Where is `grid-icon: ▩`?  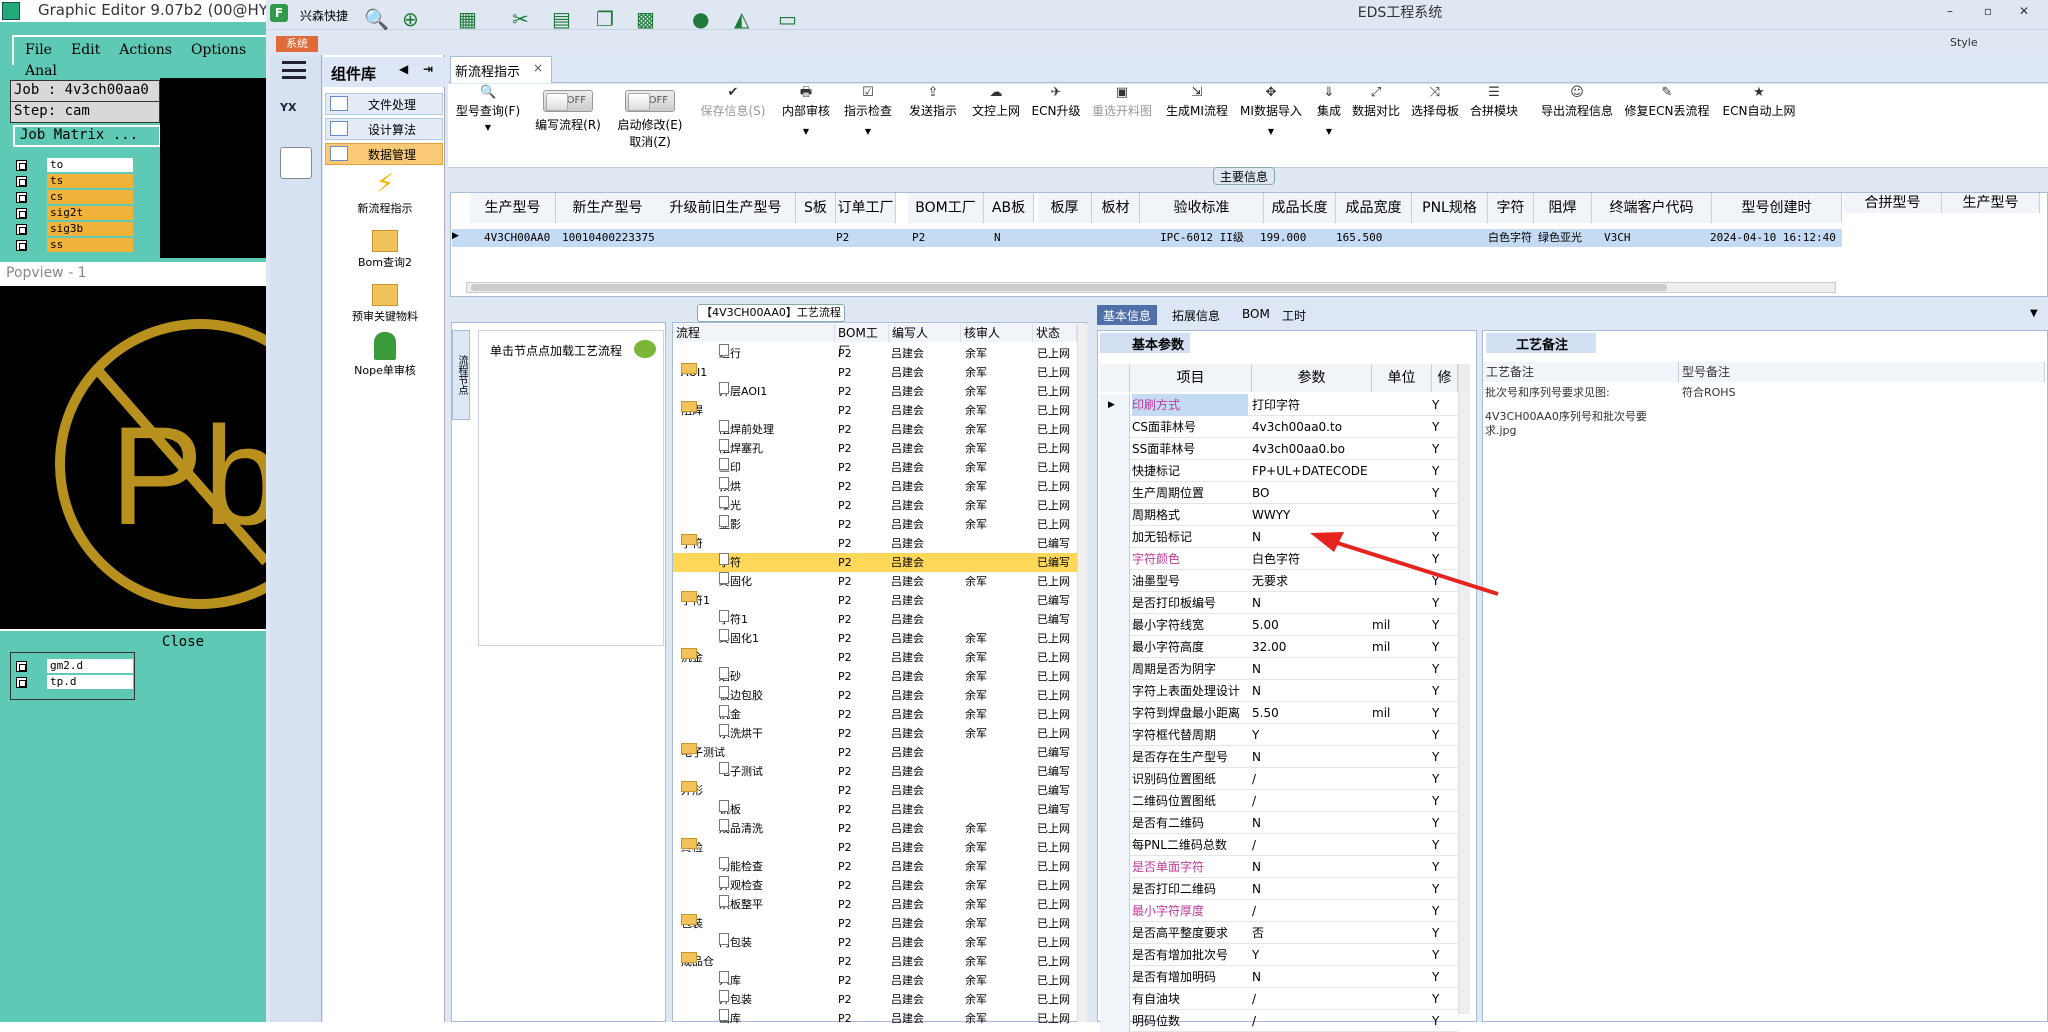 grid-icon: ▩ is located at coordinates (648, 19).